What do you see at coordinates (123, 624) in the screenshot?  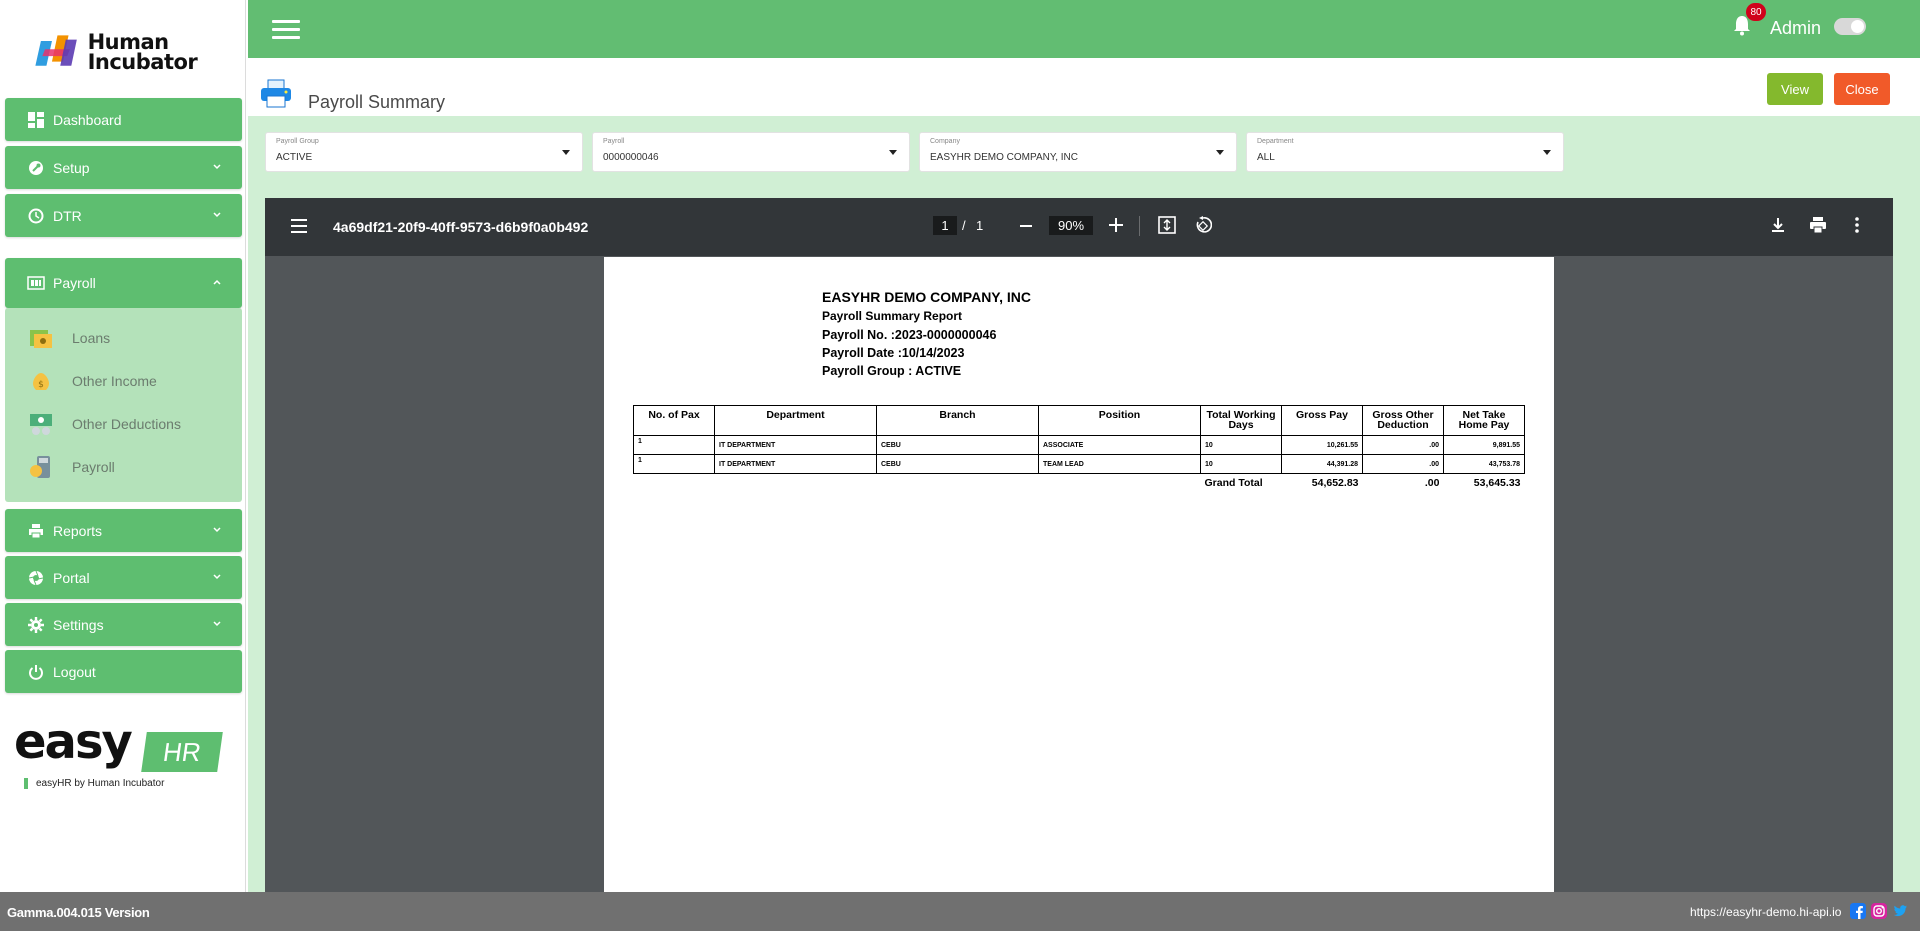 I see `sidebar-item-settings: Settings` at bounding box center [123, 624].